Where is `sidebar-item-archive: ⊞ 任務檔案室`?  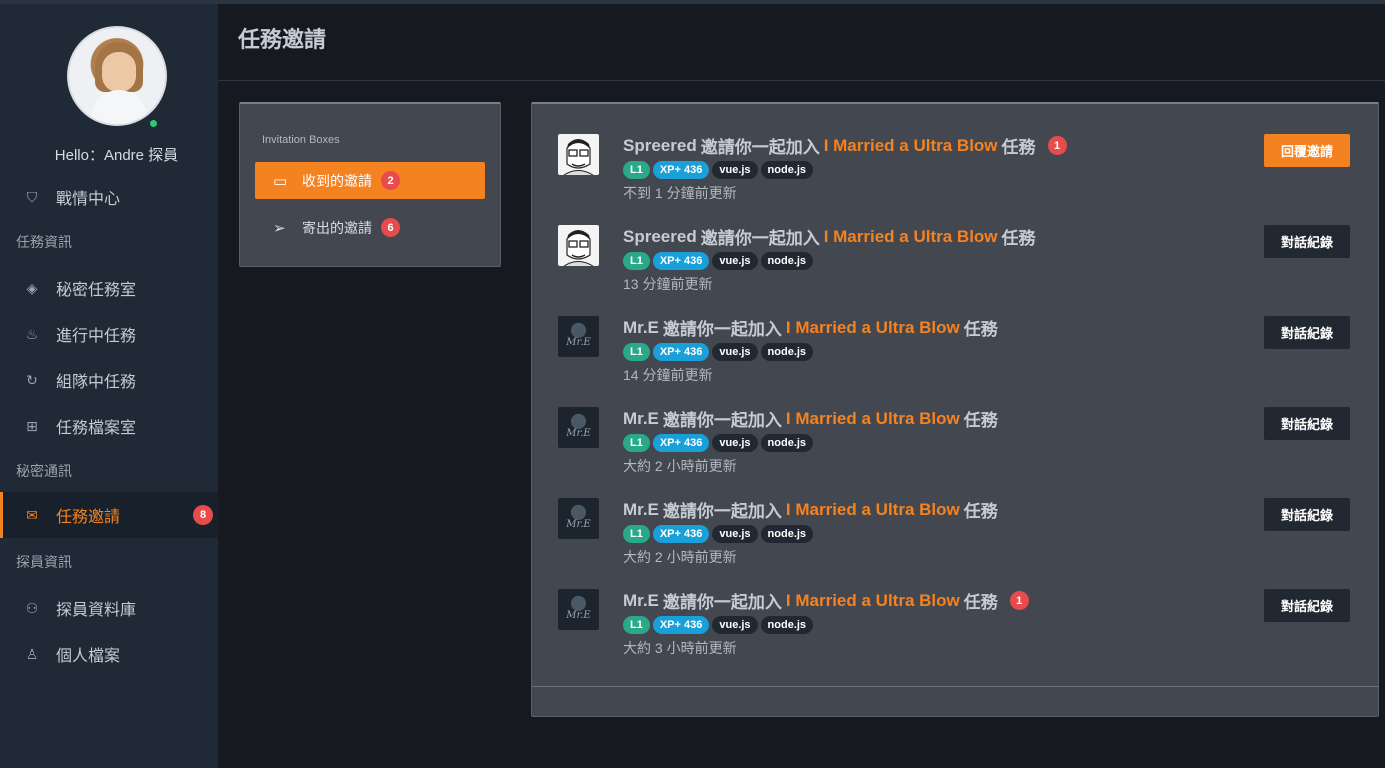 sidebar-item-archive: ⊞ 任務檔案室 is located at coordinates (109, 426).